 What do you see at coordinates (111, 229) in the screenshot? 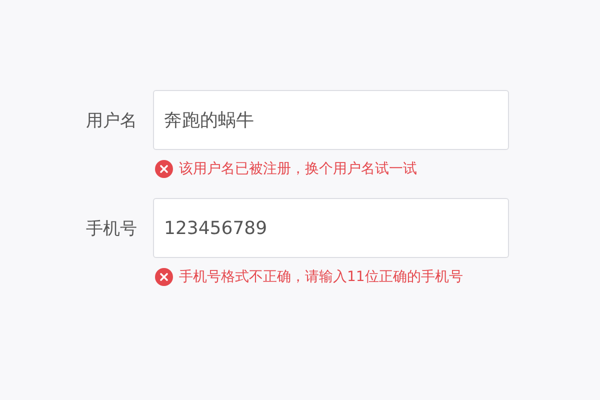
I see `field-label: 手机号` at bounding box center [111, 229].